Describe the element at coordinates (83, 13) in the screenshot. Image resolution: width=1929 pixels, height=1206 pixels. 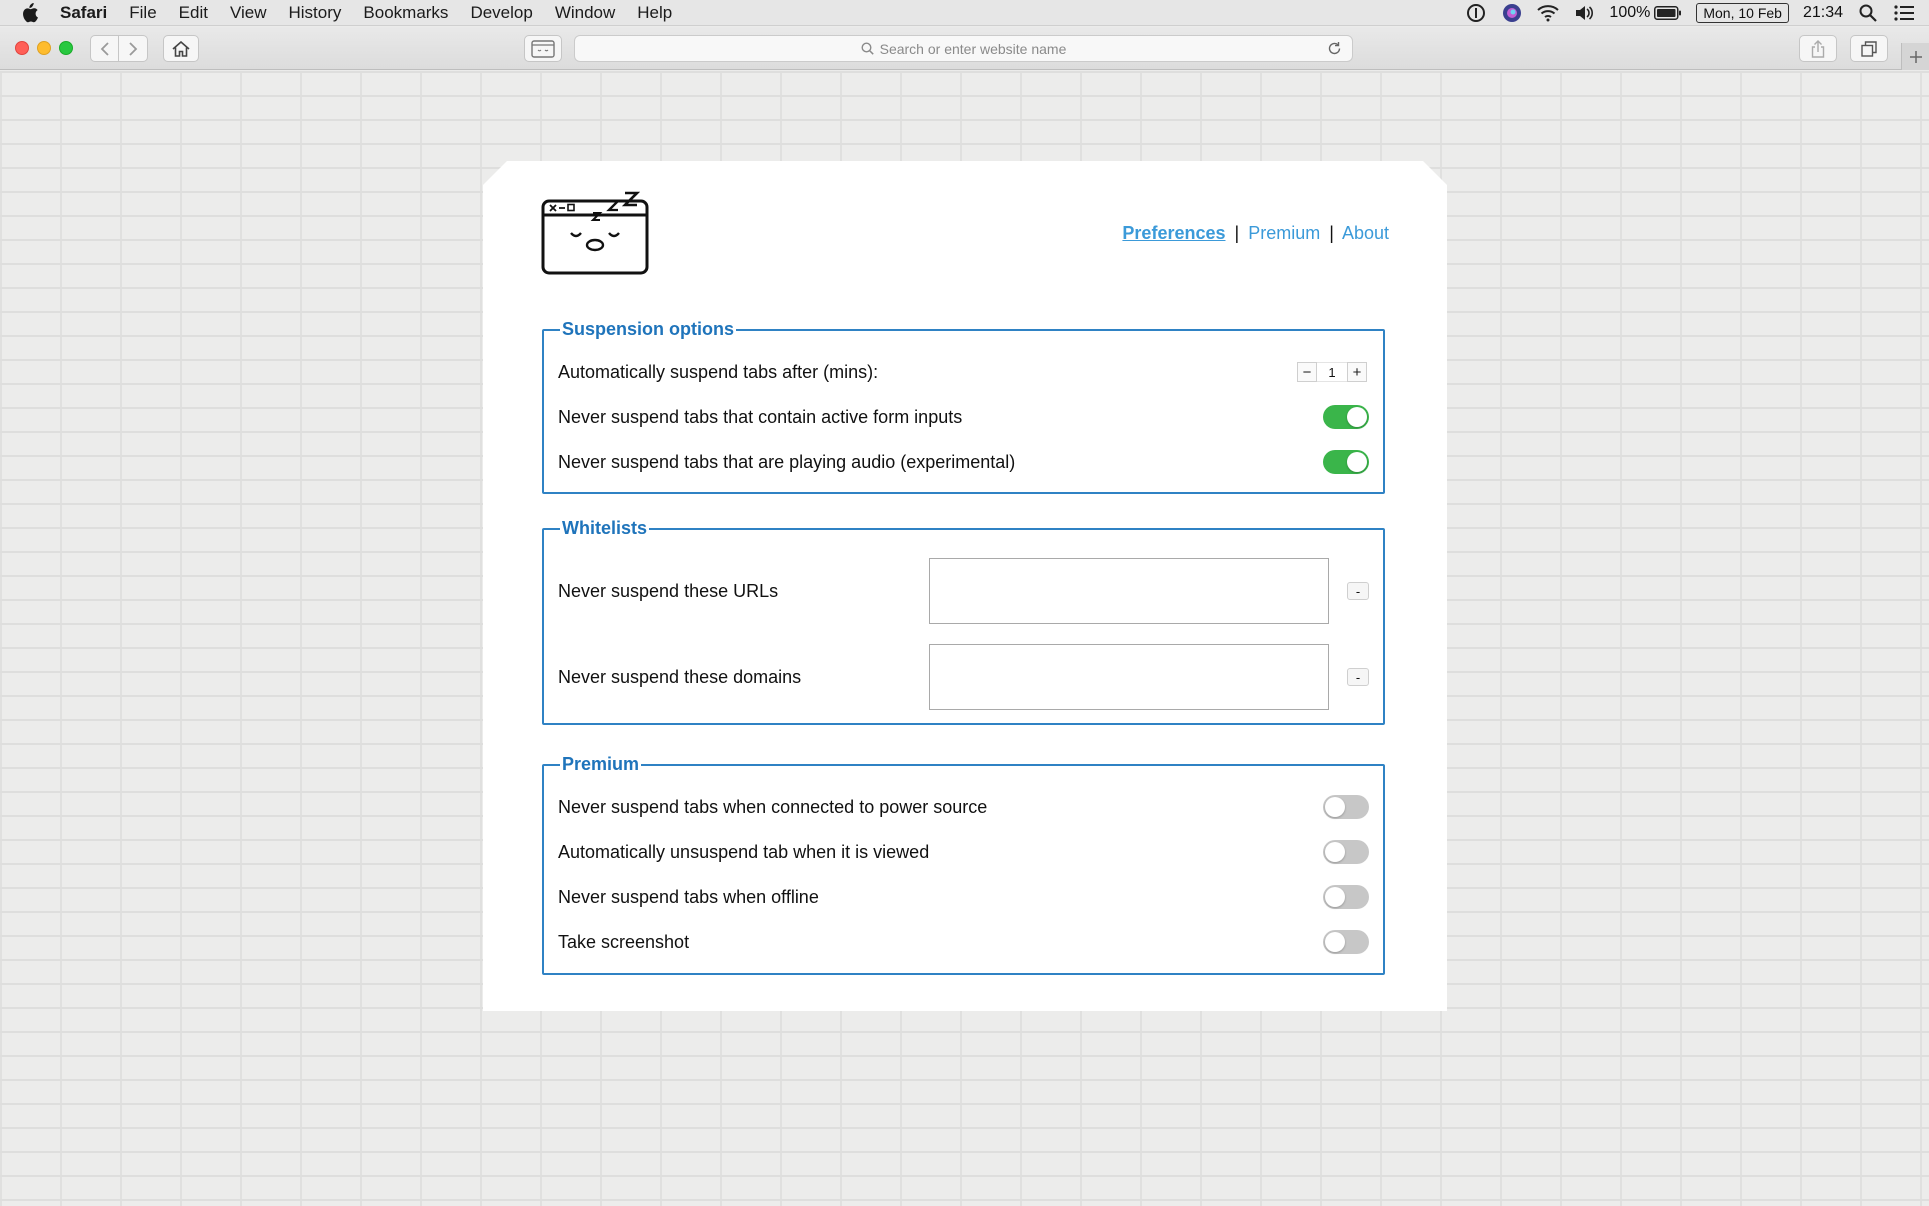
I see `menu-app-name: Safari` at that location.